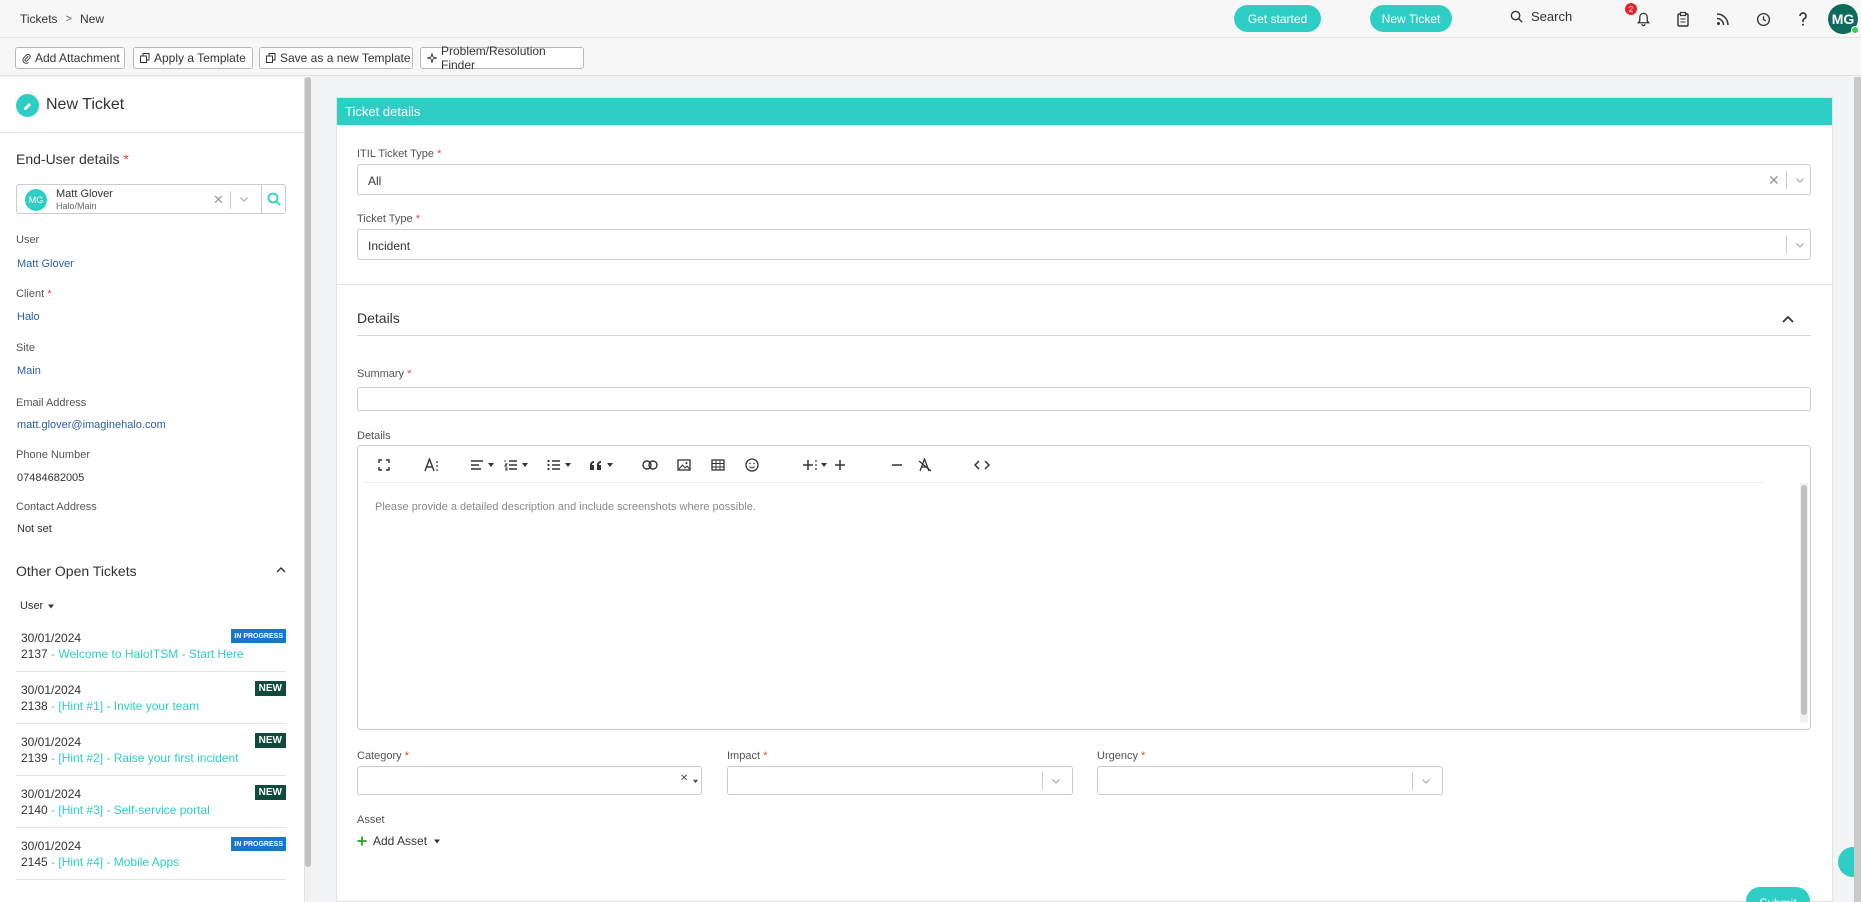 The width and height of the screenshot is (1861, 902). I want to click on details-section-heading: Details, so click(378, 318).